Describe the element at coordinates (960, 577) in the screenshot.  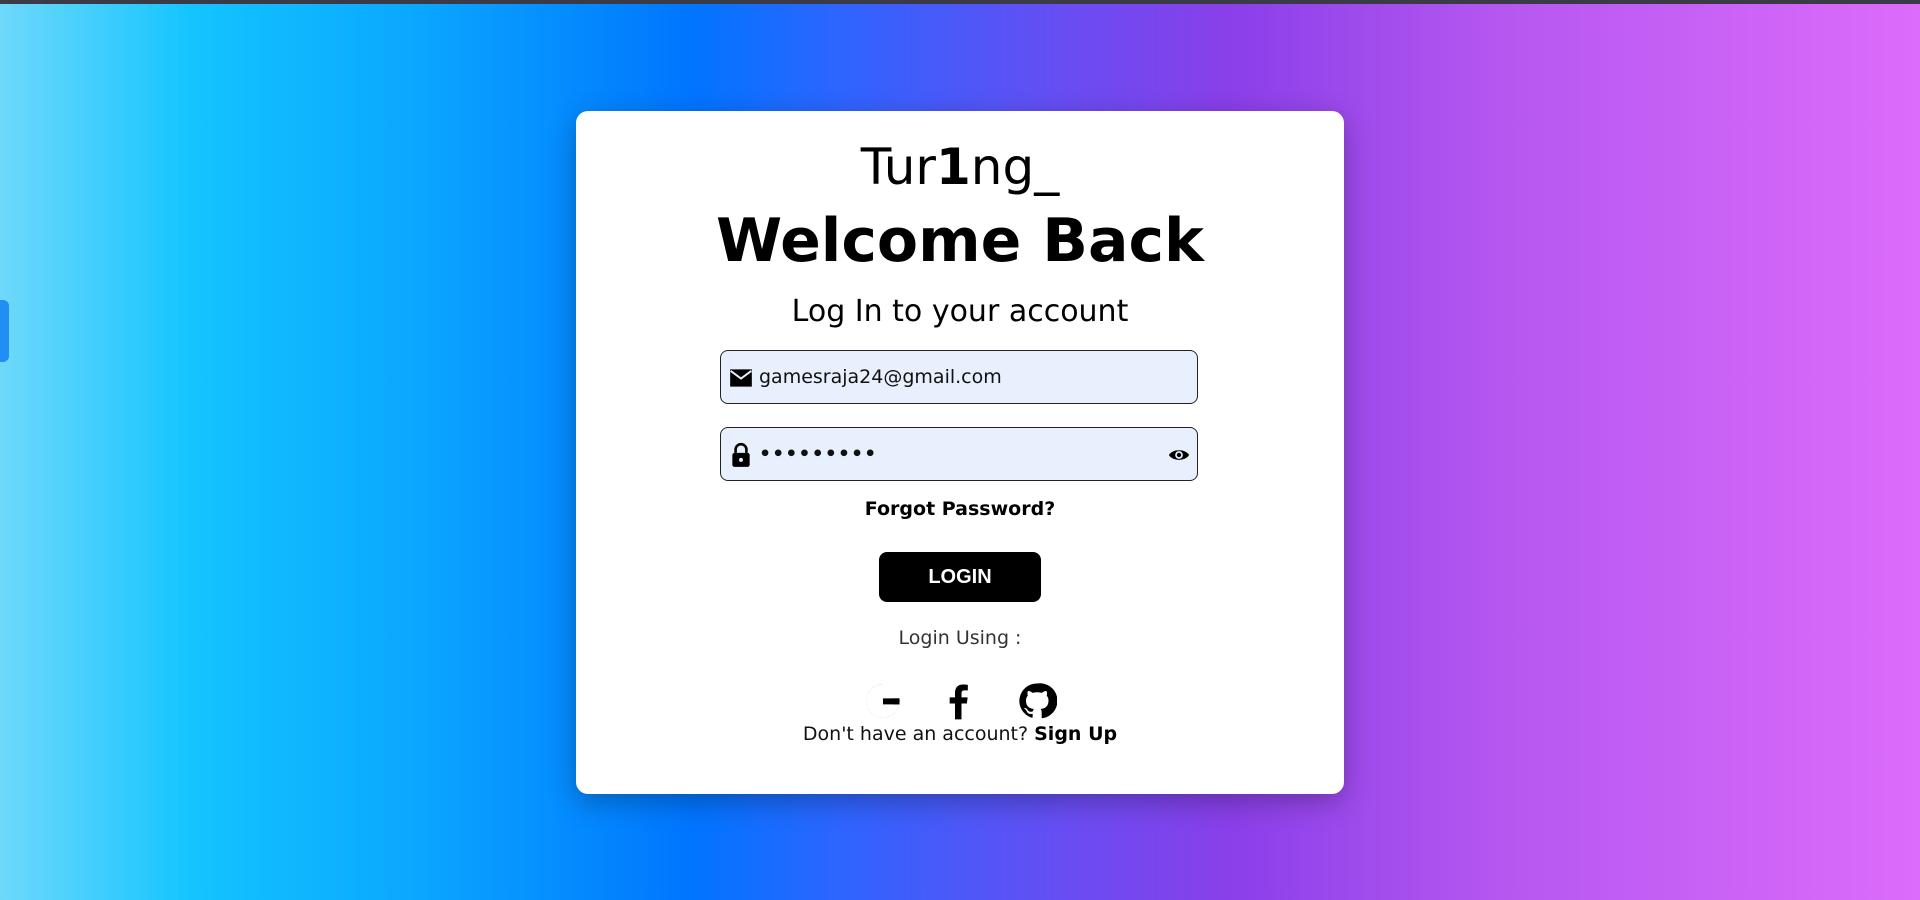
I see `login-button: LOGIN` at that location.